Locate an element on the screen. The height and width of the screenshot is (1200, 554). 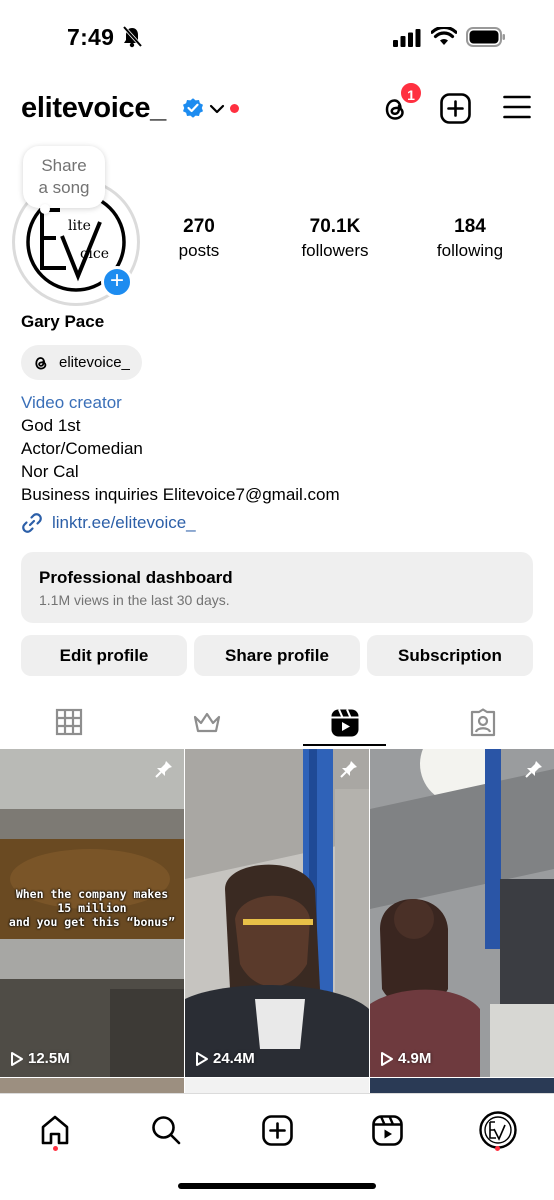
nav-home is located at coordinates (55, 1130).